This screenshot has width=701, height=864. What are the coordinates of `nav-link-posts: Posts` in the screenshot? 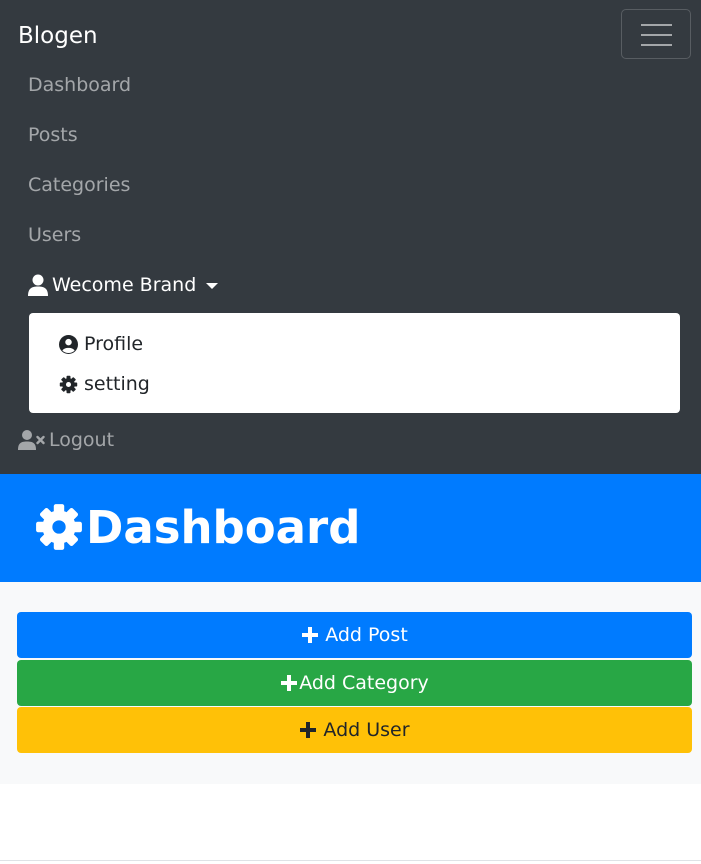 It's located at (53, 135).